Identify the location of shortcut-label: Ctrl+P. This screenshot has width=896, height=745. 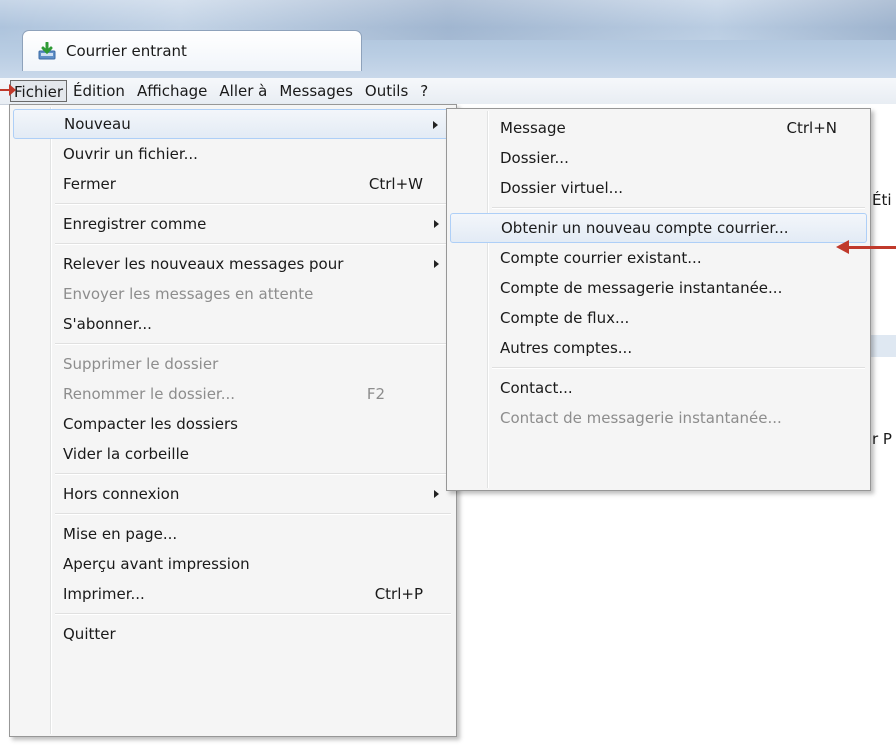
(398, 594).